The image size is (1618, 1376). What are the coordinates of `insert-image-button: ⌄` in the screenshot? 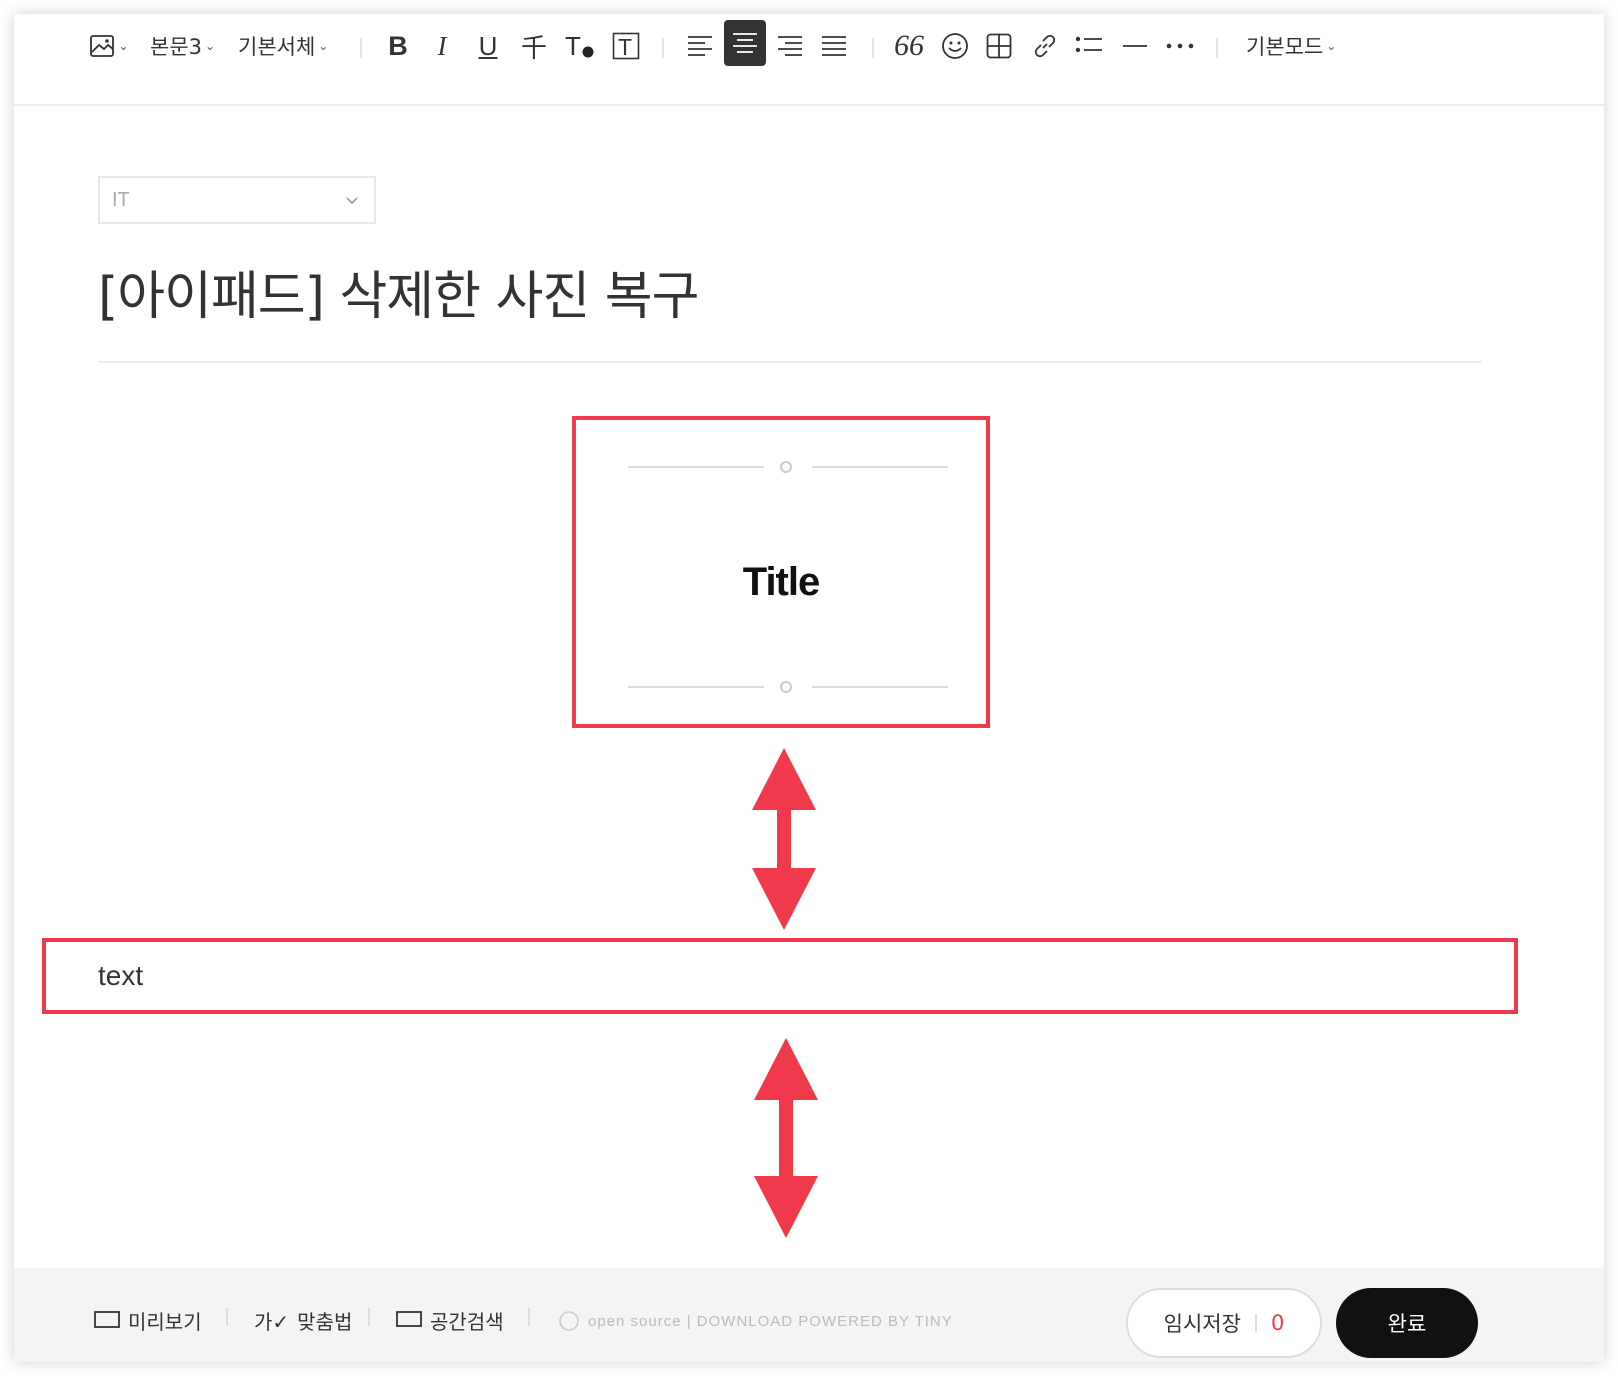 It's located at (109, 46).